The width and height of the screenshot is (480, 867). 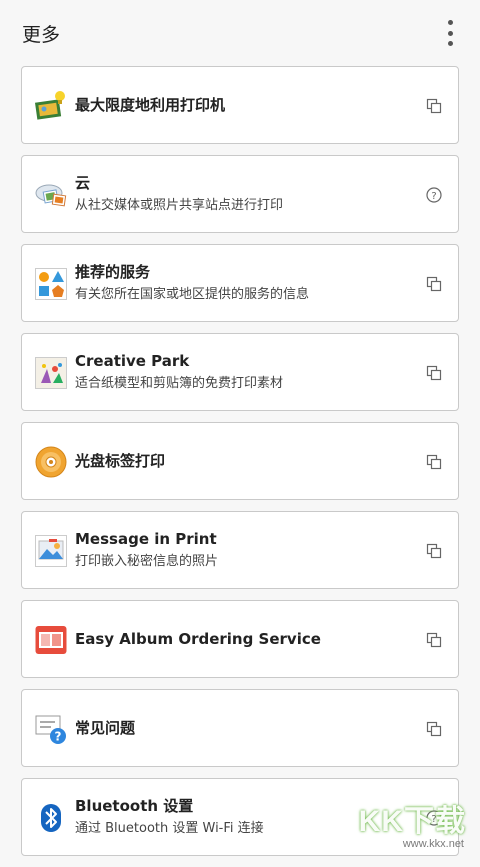 What do you see at coordinates (240, 283) in the screenshot?
I see `item-recommended-services: 推荐的服务 有关您所在国家或地区提供的服务的信息` at bounding box center [240, 283].